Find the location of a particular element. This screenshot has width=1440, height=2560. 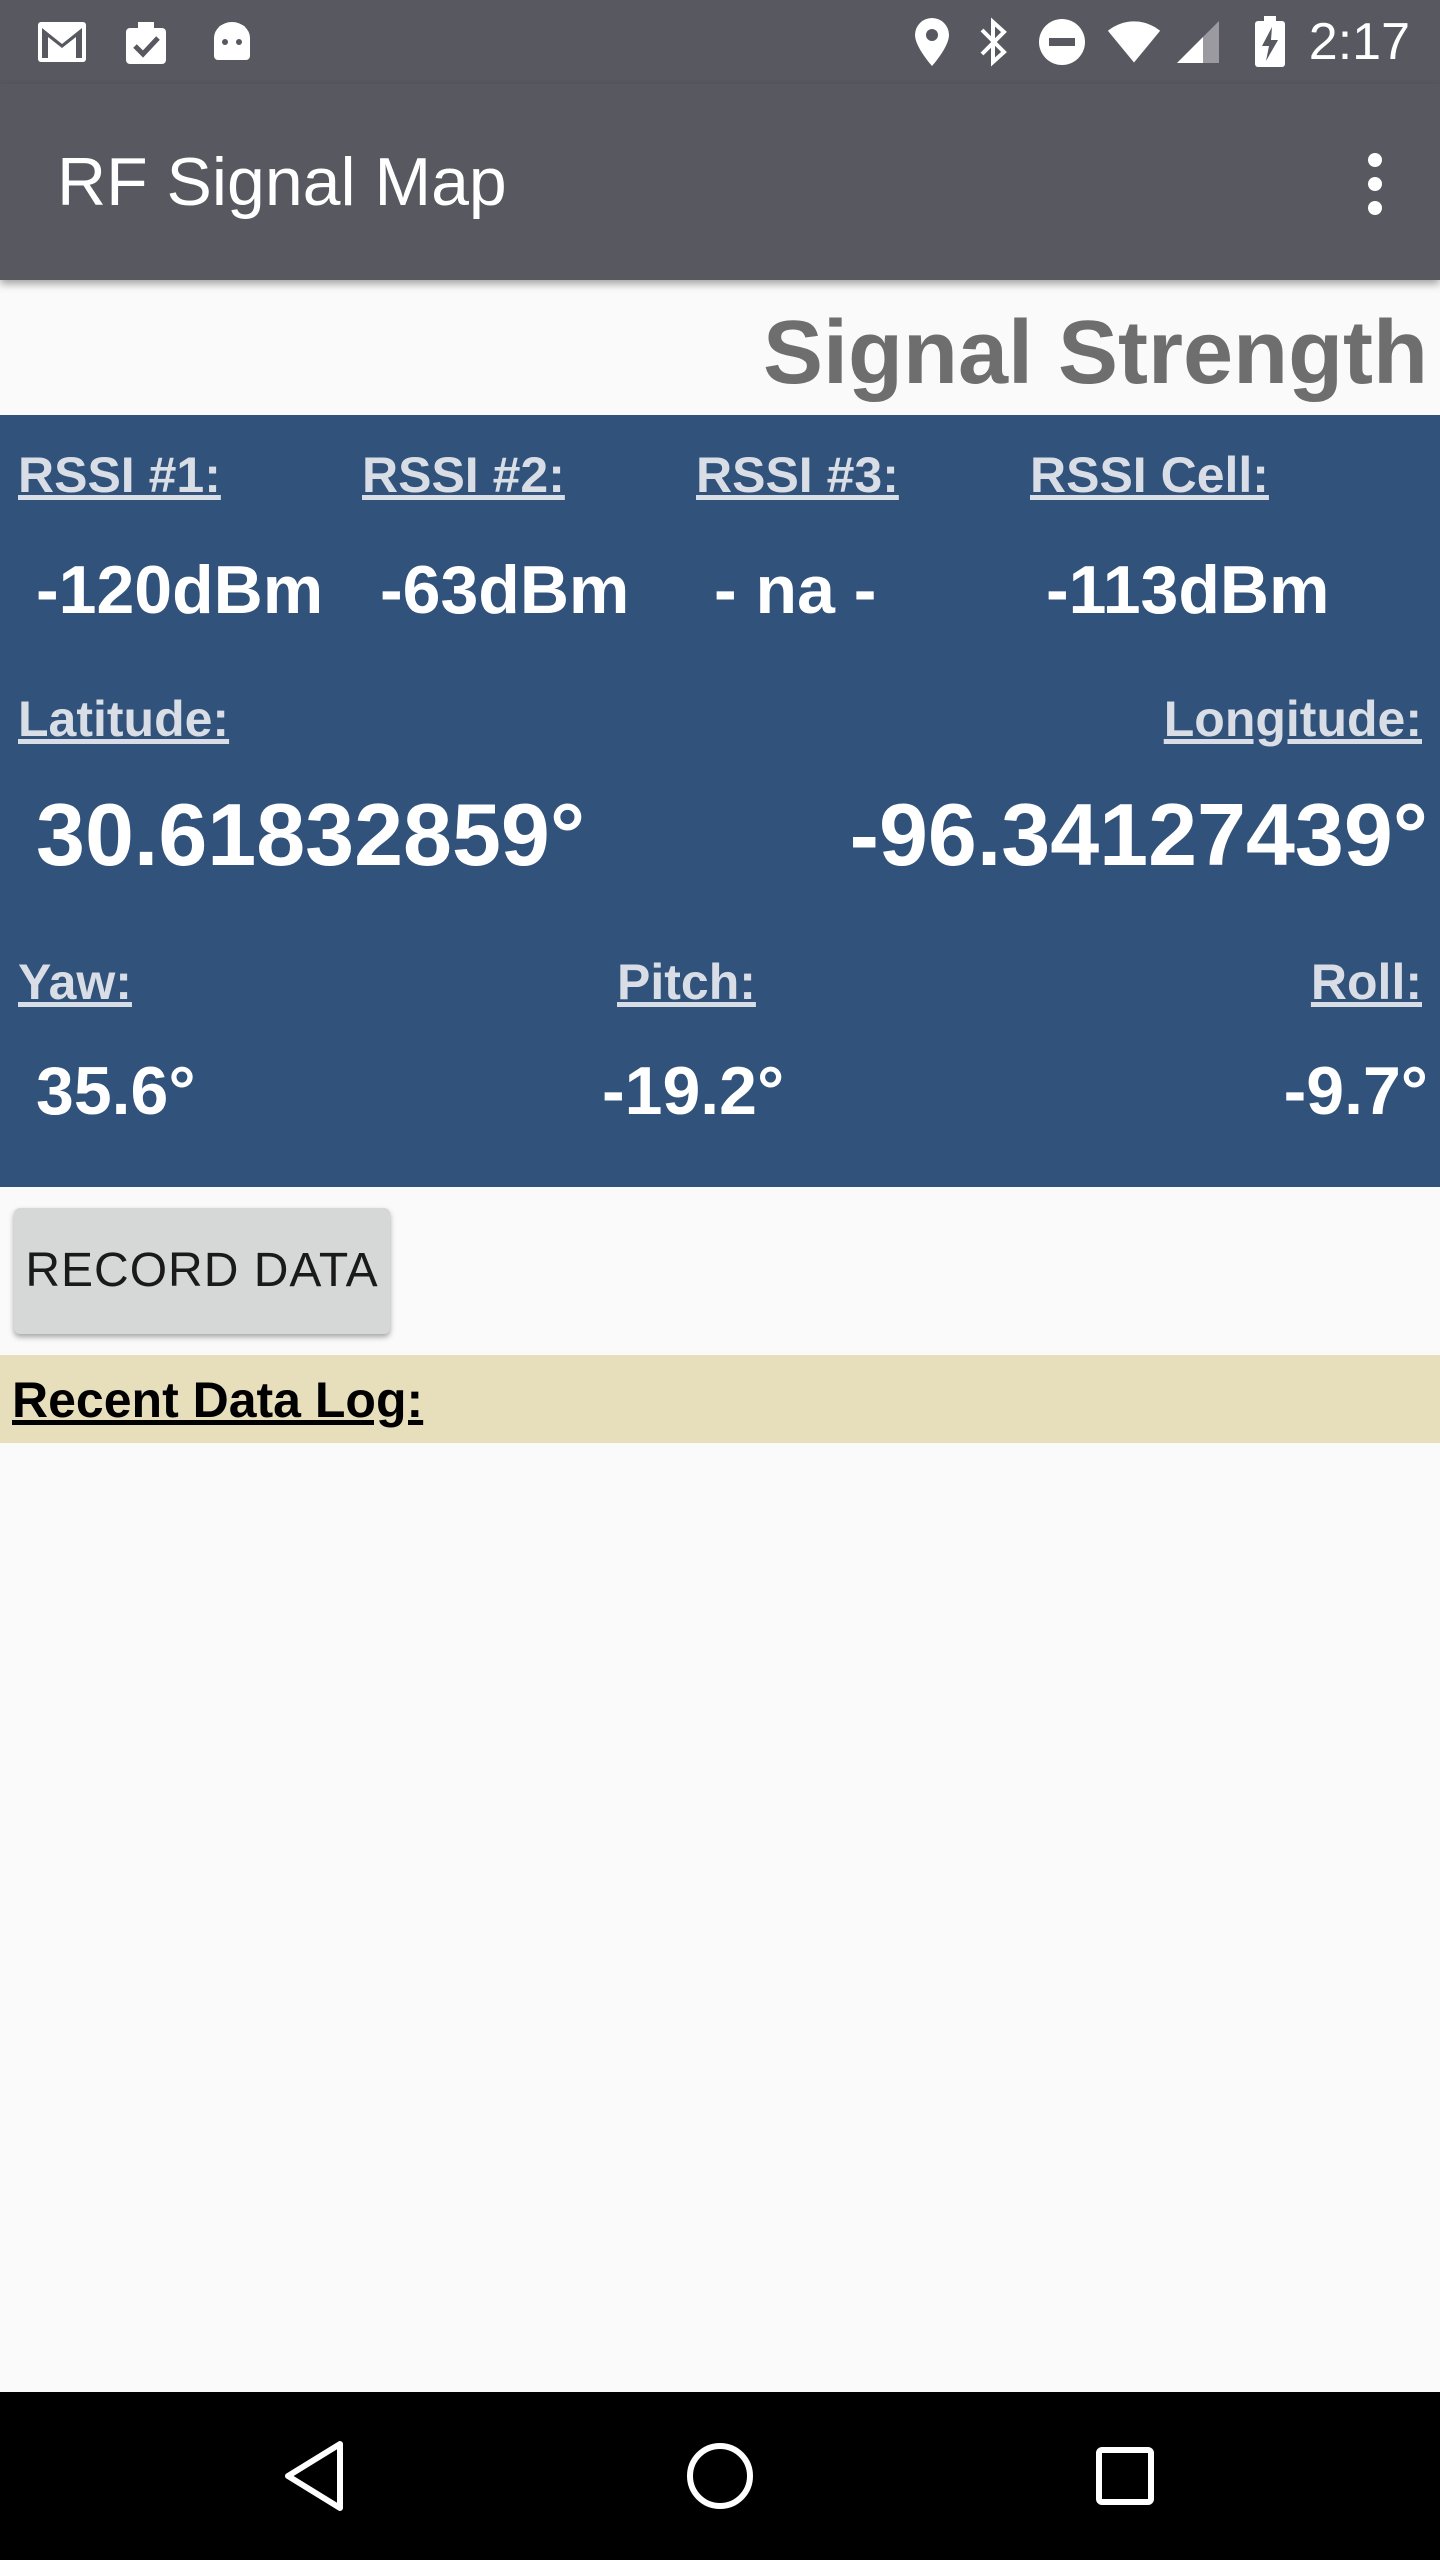

do-not-disturb-icon is located at coordinates (1062, 42).